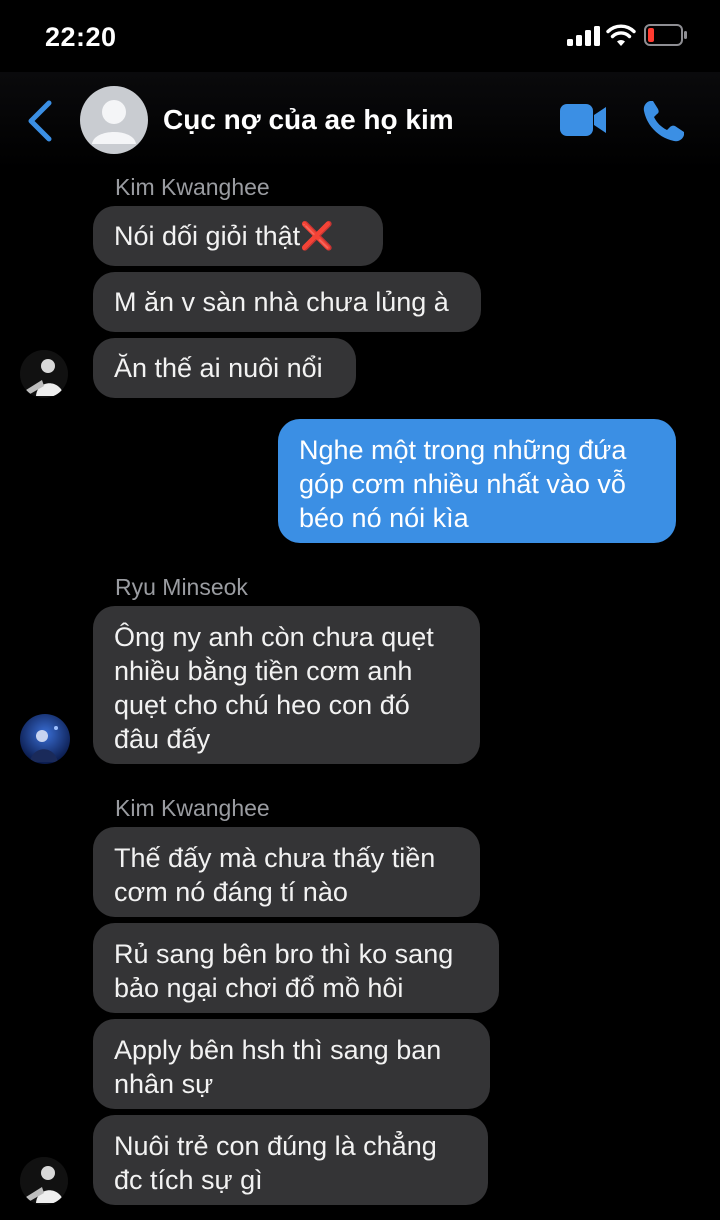 This screenshot has height=1220, width=720. I want to click on status-bar: 22:20, so click(360, 36).